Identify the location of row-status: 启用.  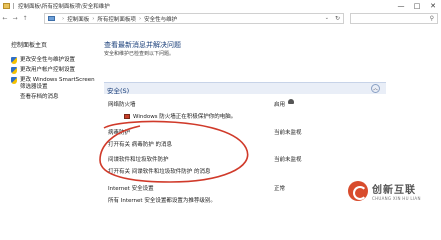
(280, 105).